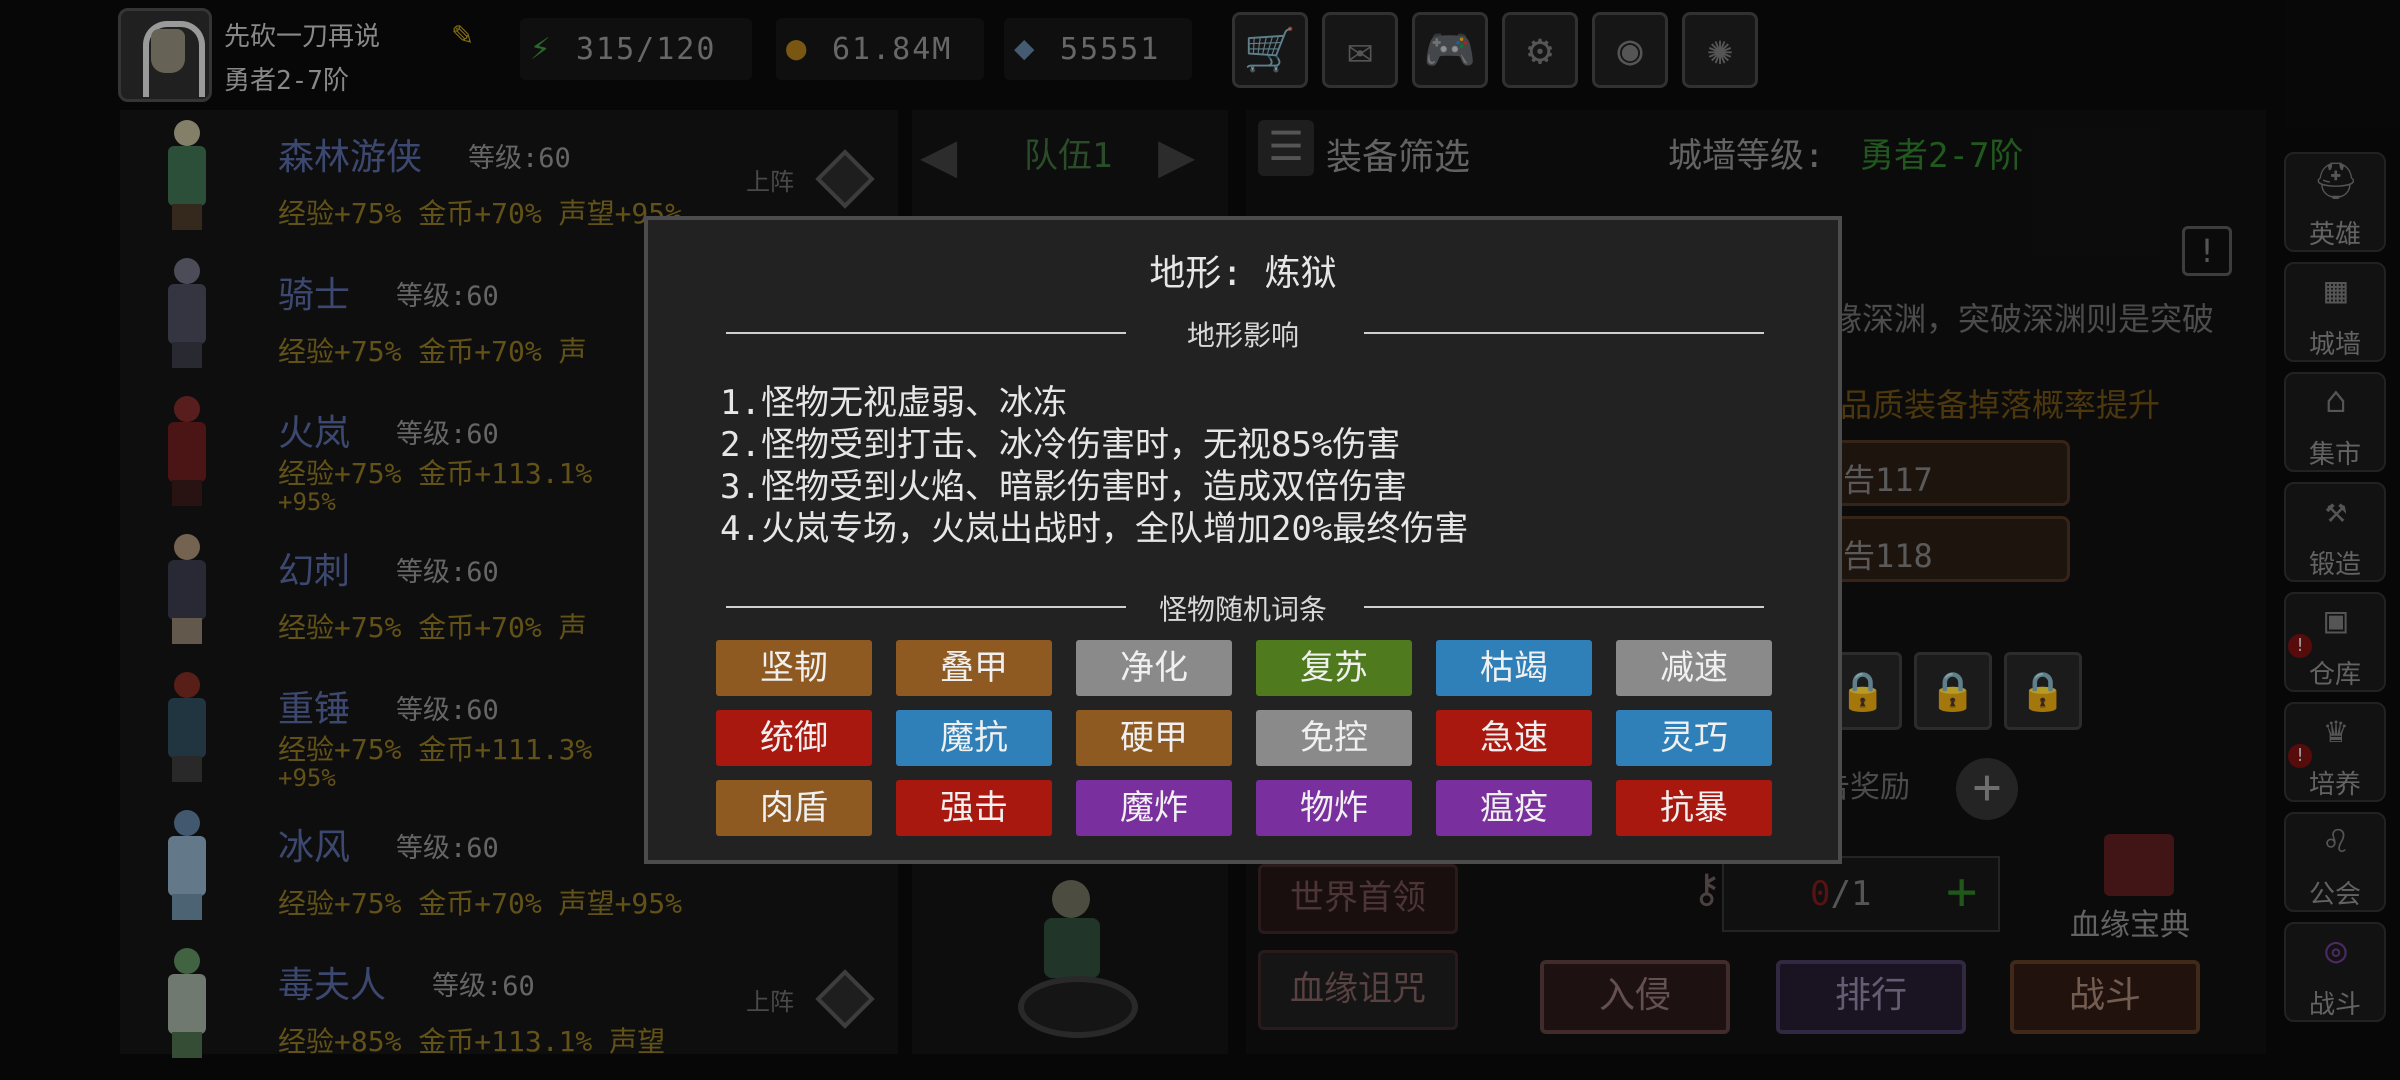  Describe the element at coordinates (1242, 609) in the screenshot. I see `section-label: 怪物随机词条` at that location.